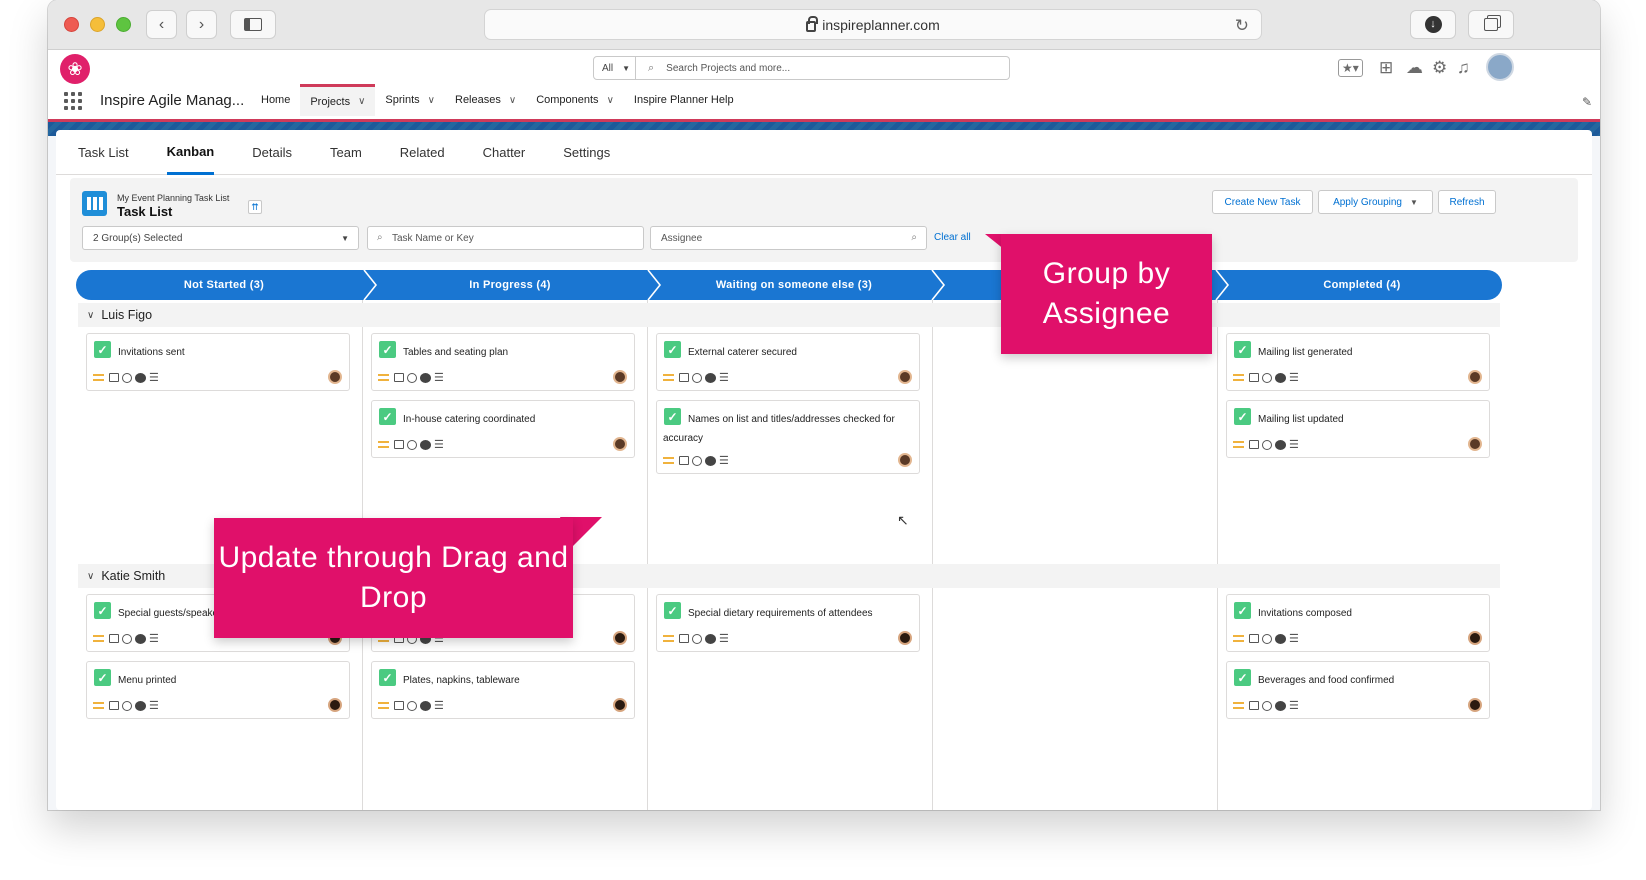 The width and height of the screenshot is (1646, 880). I want to click on collapse-header-icon: ⇈, so click(255, 207).